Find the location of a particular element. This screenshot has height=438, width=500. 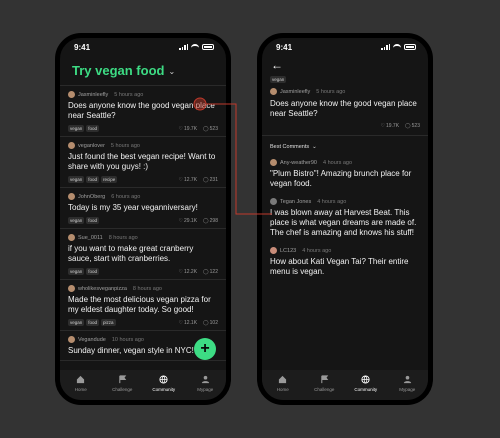

comment-count: ◯ 122 is located at coordinates (210, 272).